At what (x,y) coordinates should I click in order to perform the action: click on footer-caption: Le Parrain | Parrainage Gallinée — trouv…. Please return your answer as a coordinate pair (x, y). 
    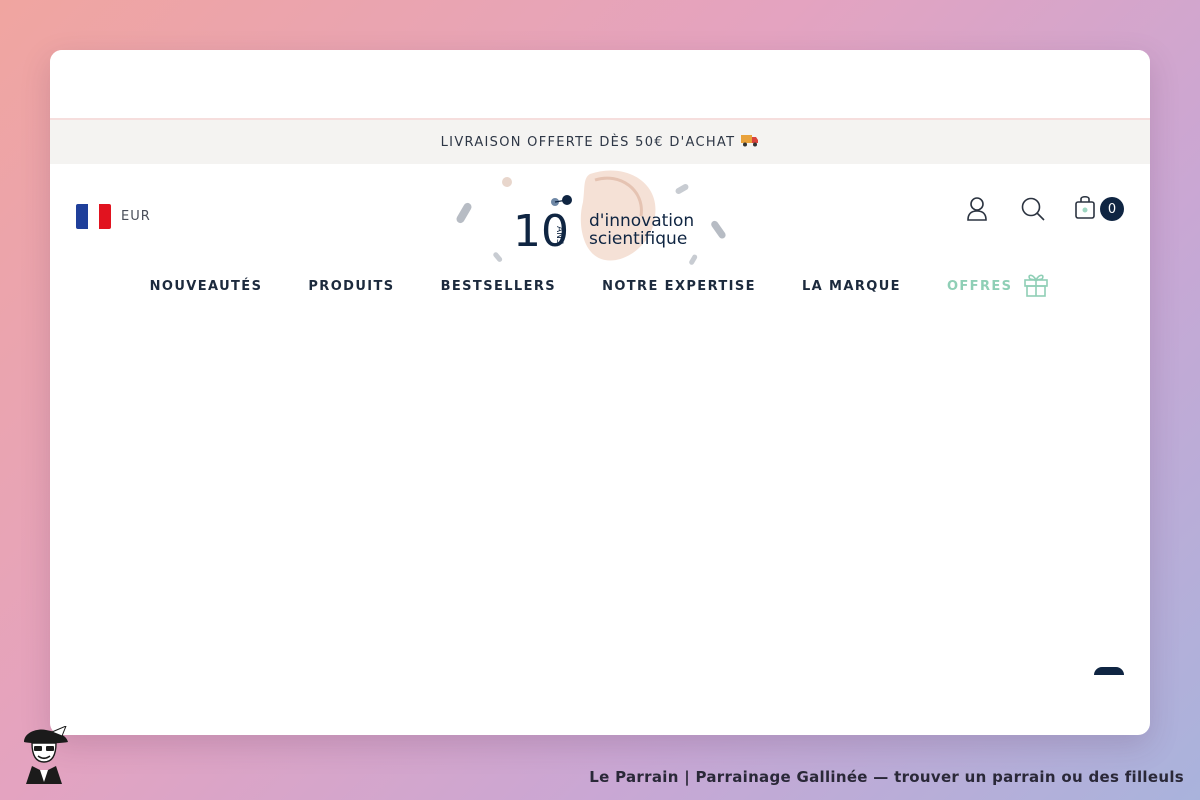
    Looking at the image, I should click on (886, 777).